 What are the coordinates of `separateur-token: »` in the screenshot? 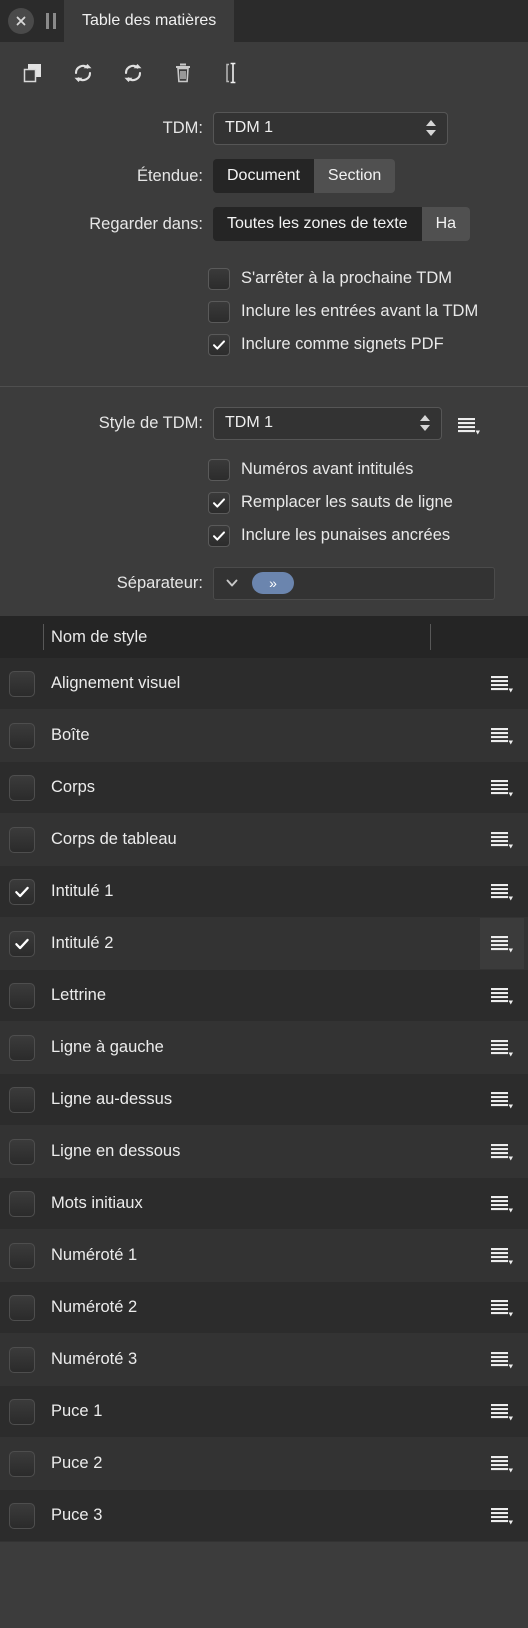 It's located at (273, 583).